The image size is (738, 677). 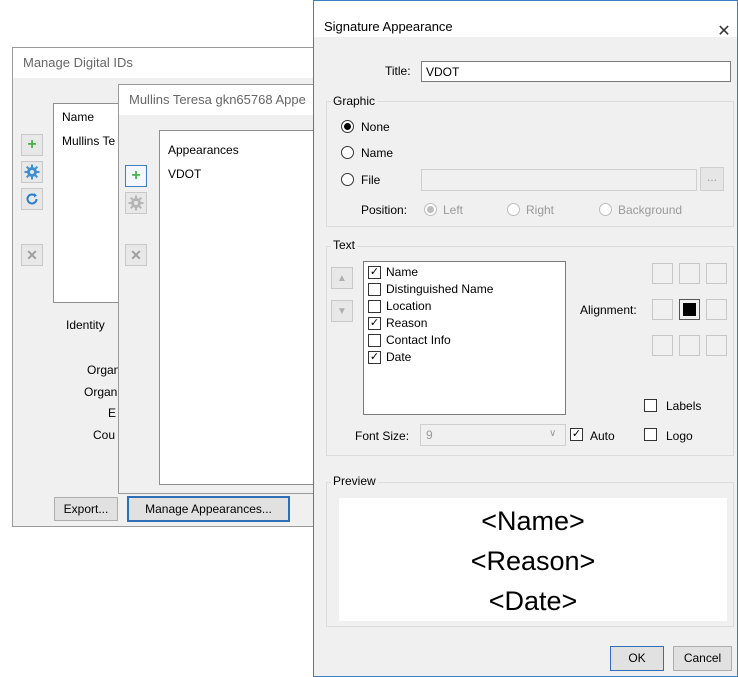 What do you see at coordinates (430, 209) in the screenshot?
I see `position-left-radio` at bounding box center [430, 209].